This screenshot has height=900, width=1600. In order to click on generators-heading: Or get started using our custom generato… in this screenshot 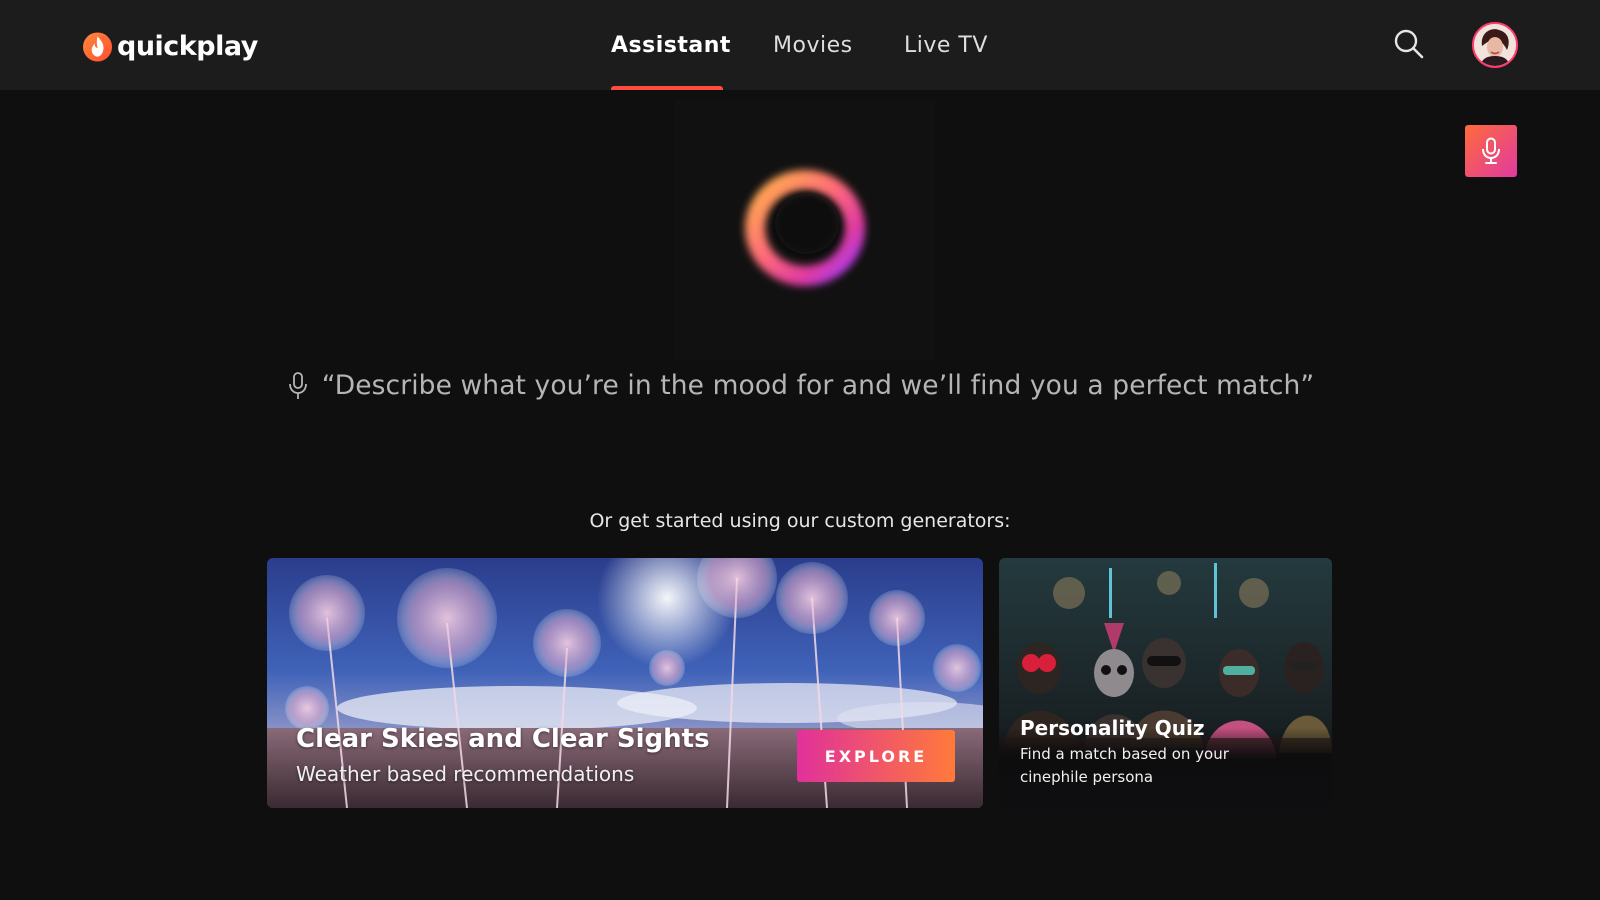, I will do `click(800, 521)`.